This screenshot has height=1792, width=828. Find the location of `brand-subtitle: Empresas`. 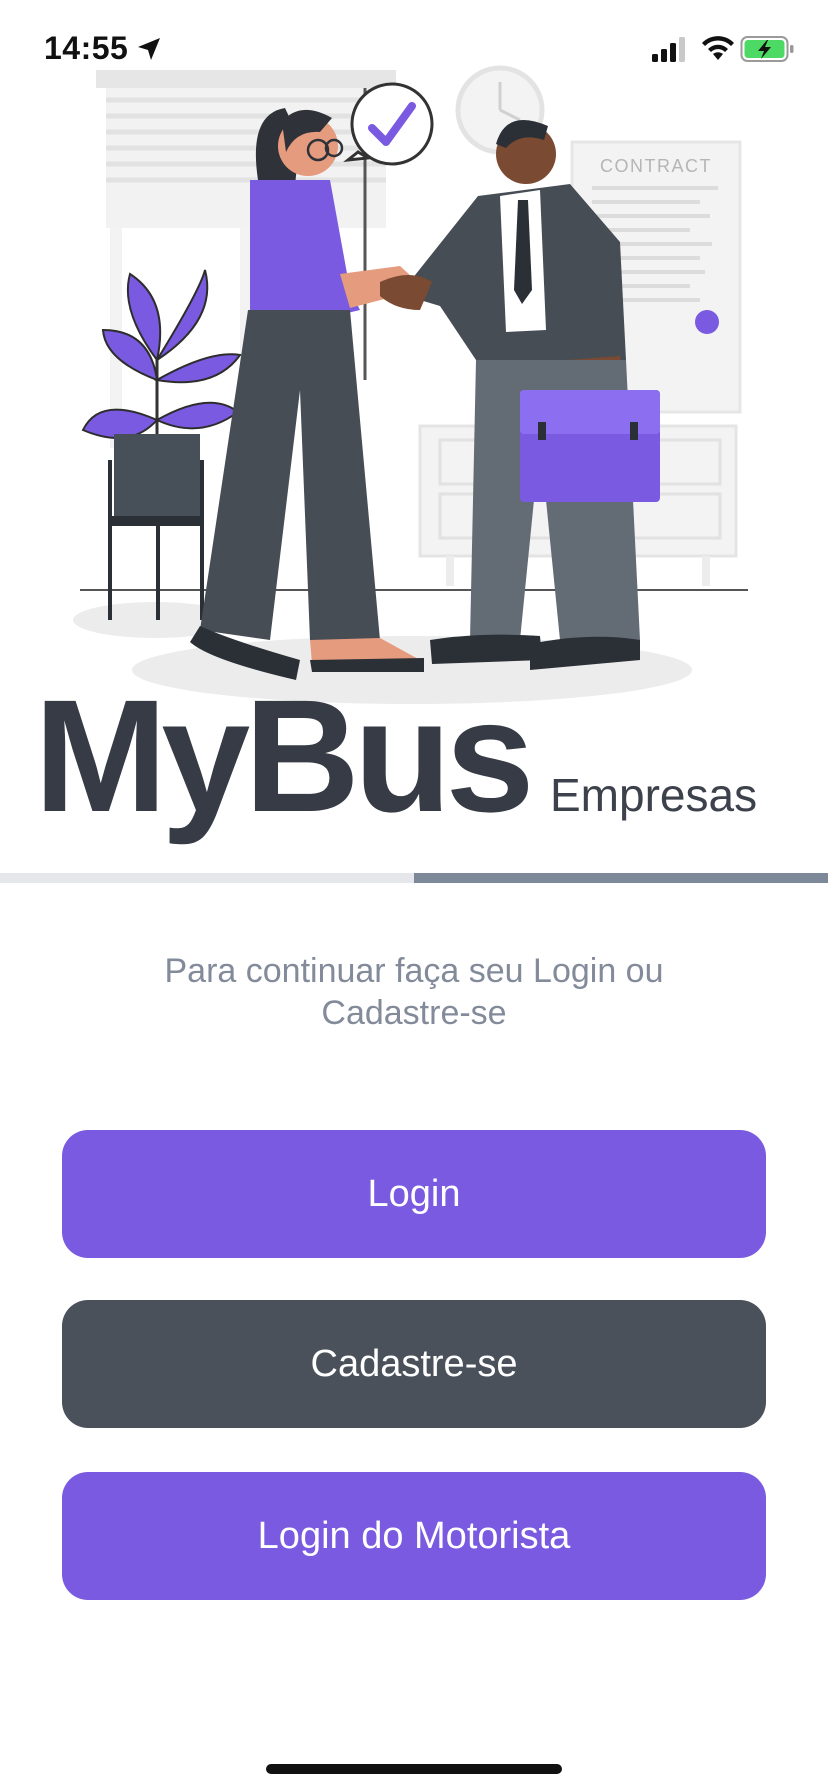

brand-subtitle: Empresas is located at coordinates (654, 795).